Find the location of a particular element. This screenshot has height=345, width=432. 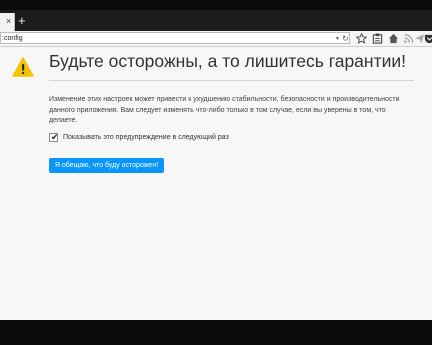

show-warning-checkbox: ✔ is located at coordinates (54, 137).